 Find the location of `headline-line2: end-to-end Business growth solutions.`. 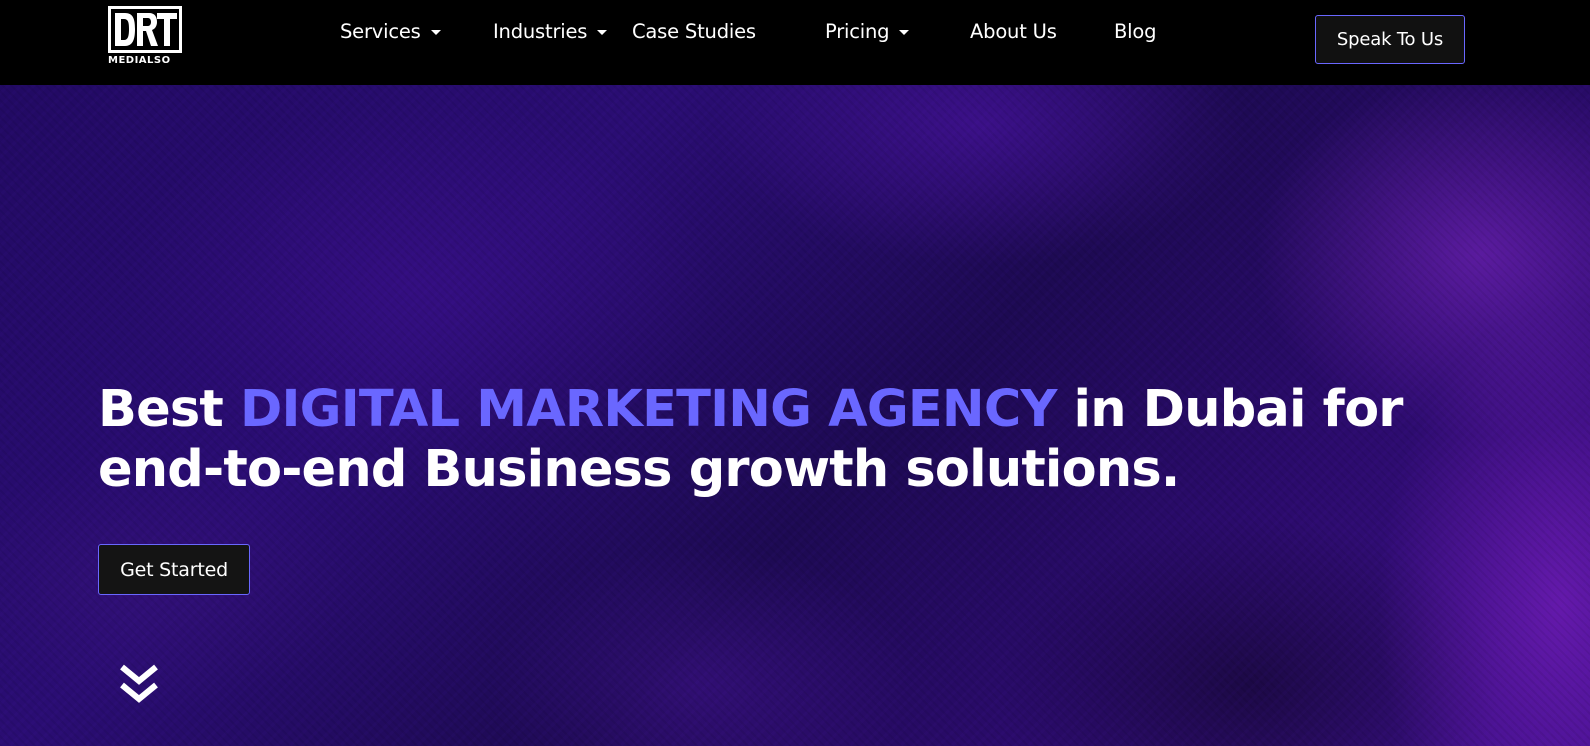

headline-line2: end-to-end Business growth solutions. is located at coordinates (639, 469).